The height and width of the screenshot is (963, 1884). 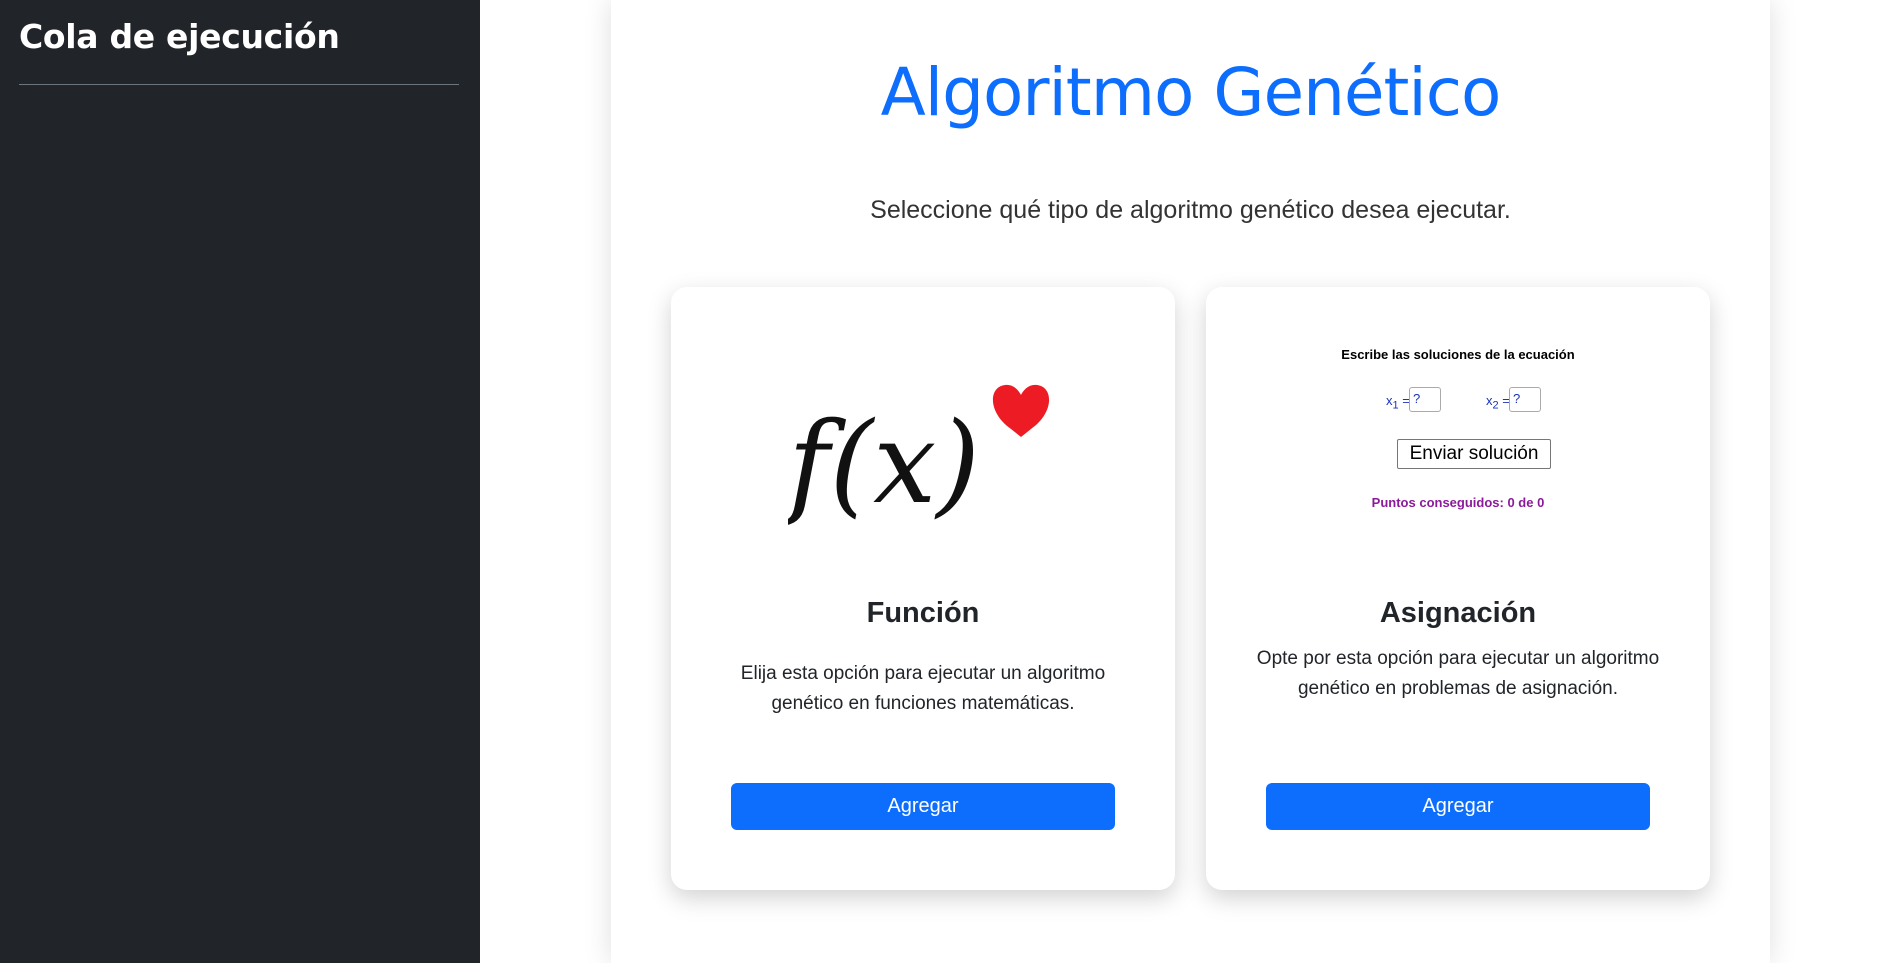 I want to click on fx-heart-icon: f(x), so click(x=919, y=455).